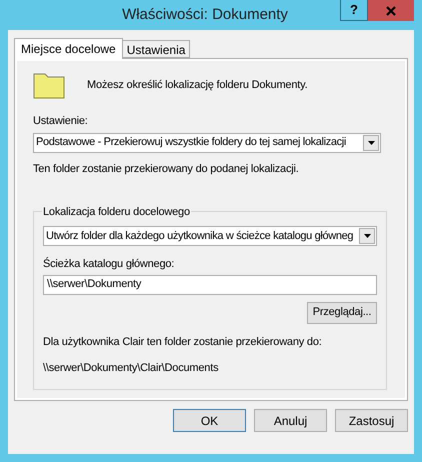 The width and height of the screenshot is (422, 462). Describe the element at coordinates (166, 169) in the screenshot. I see `setting-note: Ten folder zostanie przekierowany do podanej lokalizacji.` at that location.